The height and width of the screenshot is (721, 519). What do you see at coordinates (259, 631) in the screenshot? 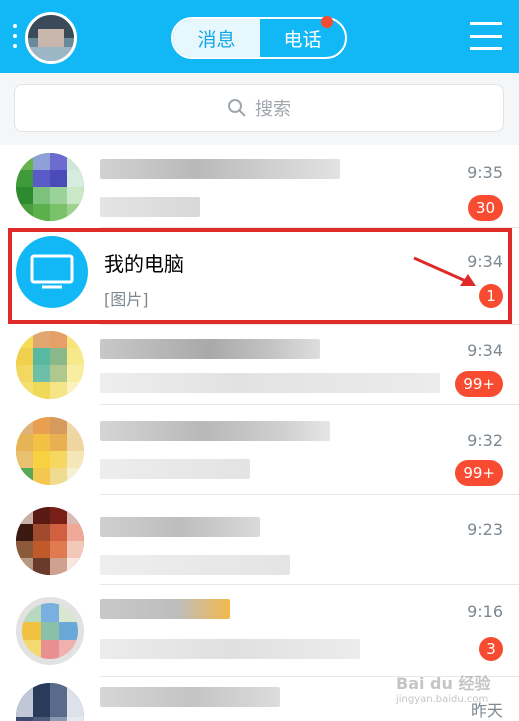
I see `chat-row: 9:16 3` at bounding box center [259, 631].